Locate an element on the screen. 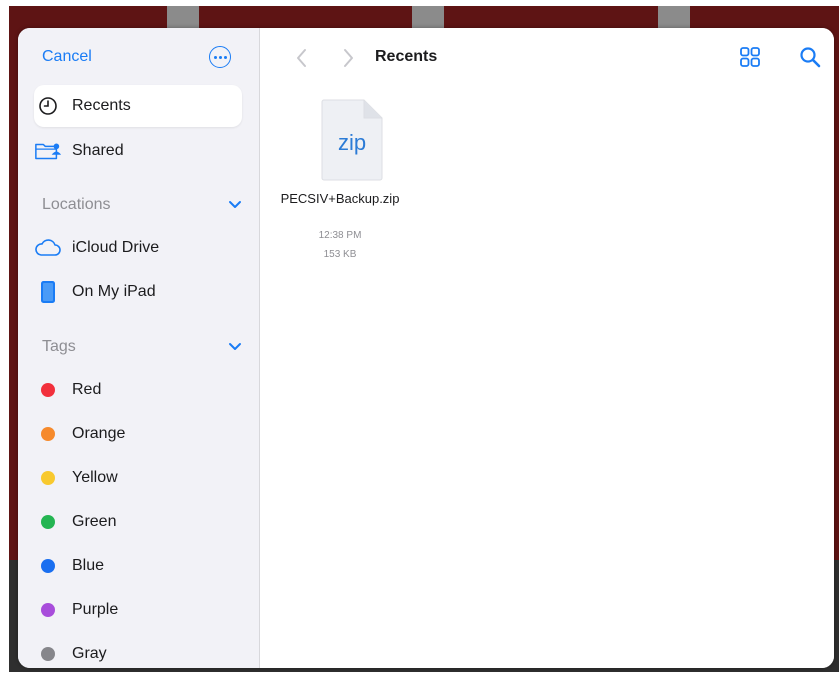 The width and height of the screenshot is (839, 677). sidebar-item-recents: Recents is located at coordinates (138, 106).